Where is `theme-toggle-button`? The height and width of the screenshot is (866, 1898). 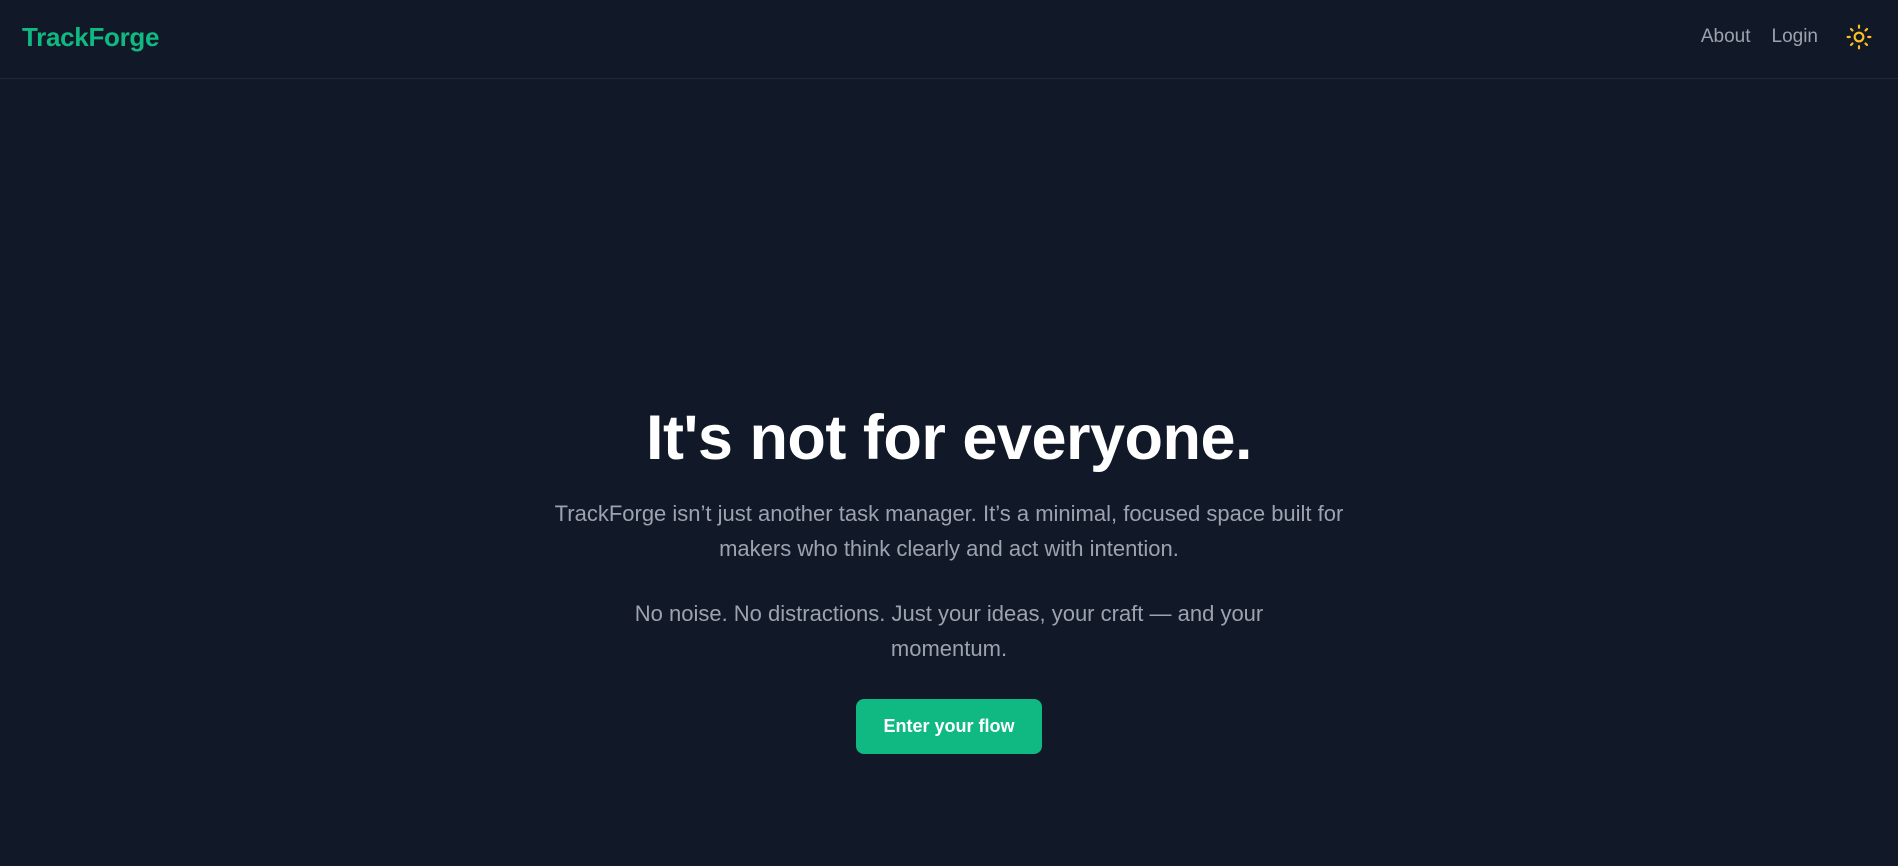
theme-toggle-button is located at coordinates (1859, 37).